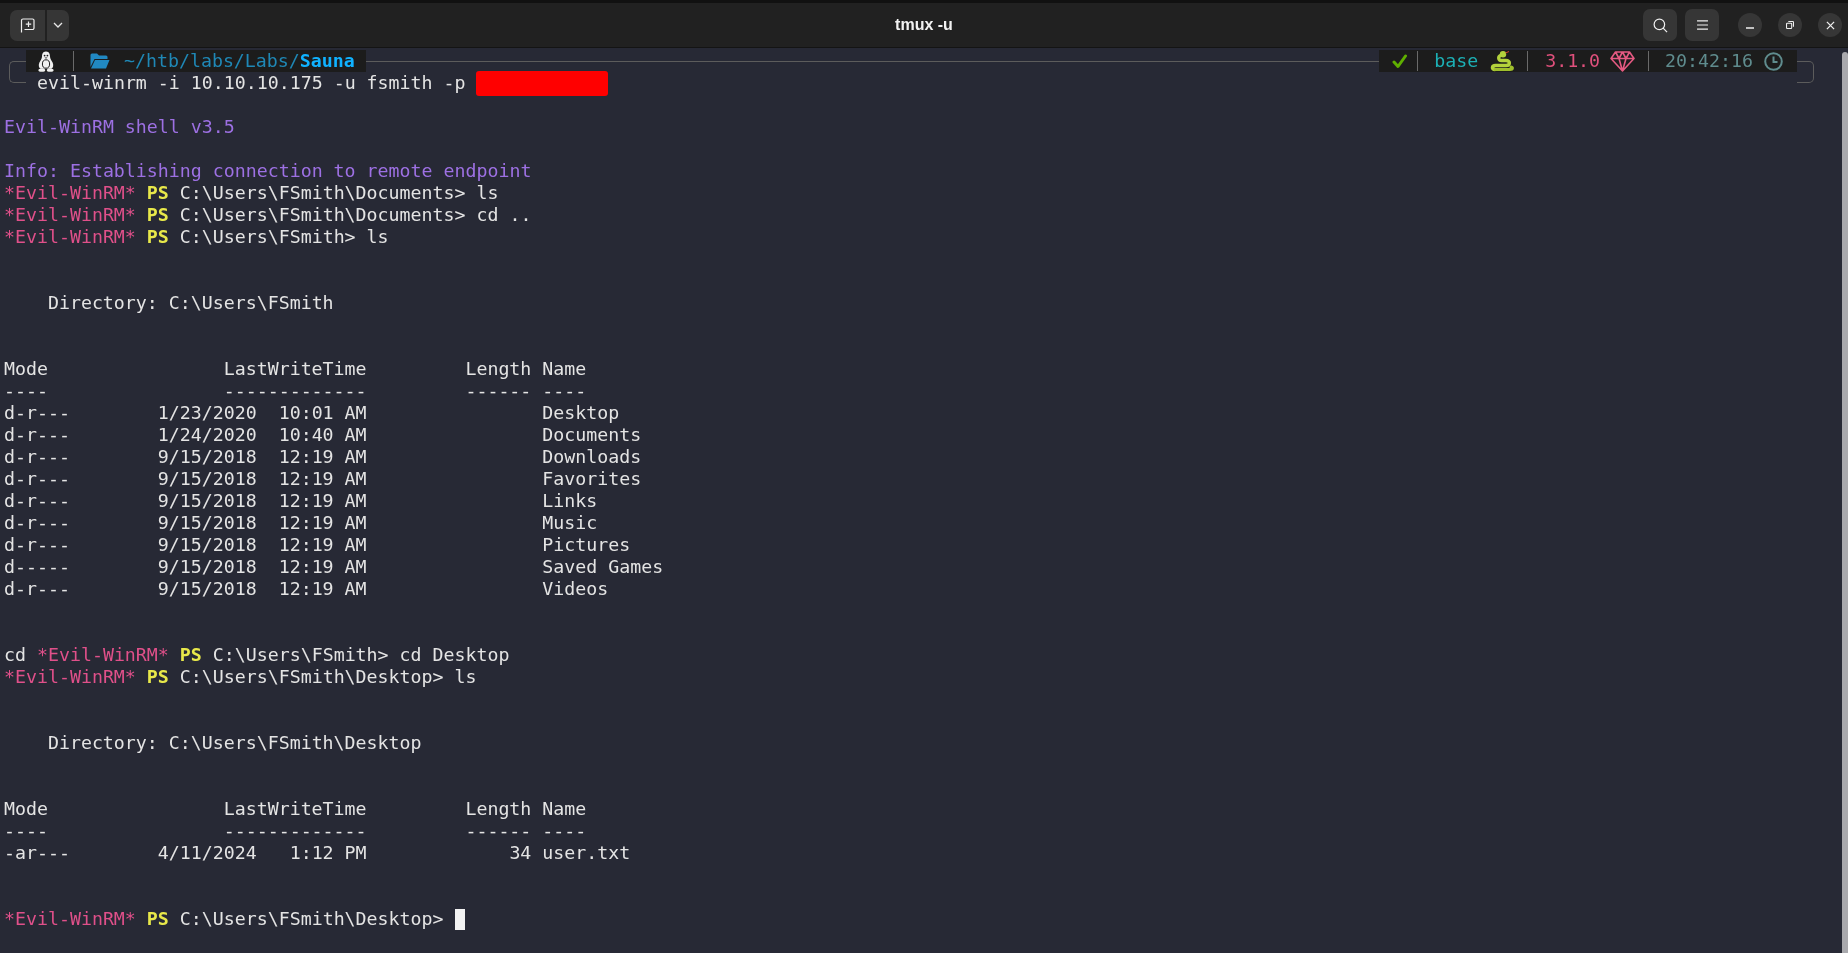 The width and height of the screenshot is (1848, 953). Describe the element at coordinates (1773, 61) in the screenshot. I see `clock-icon` at that location.